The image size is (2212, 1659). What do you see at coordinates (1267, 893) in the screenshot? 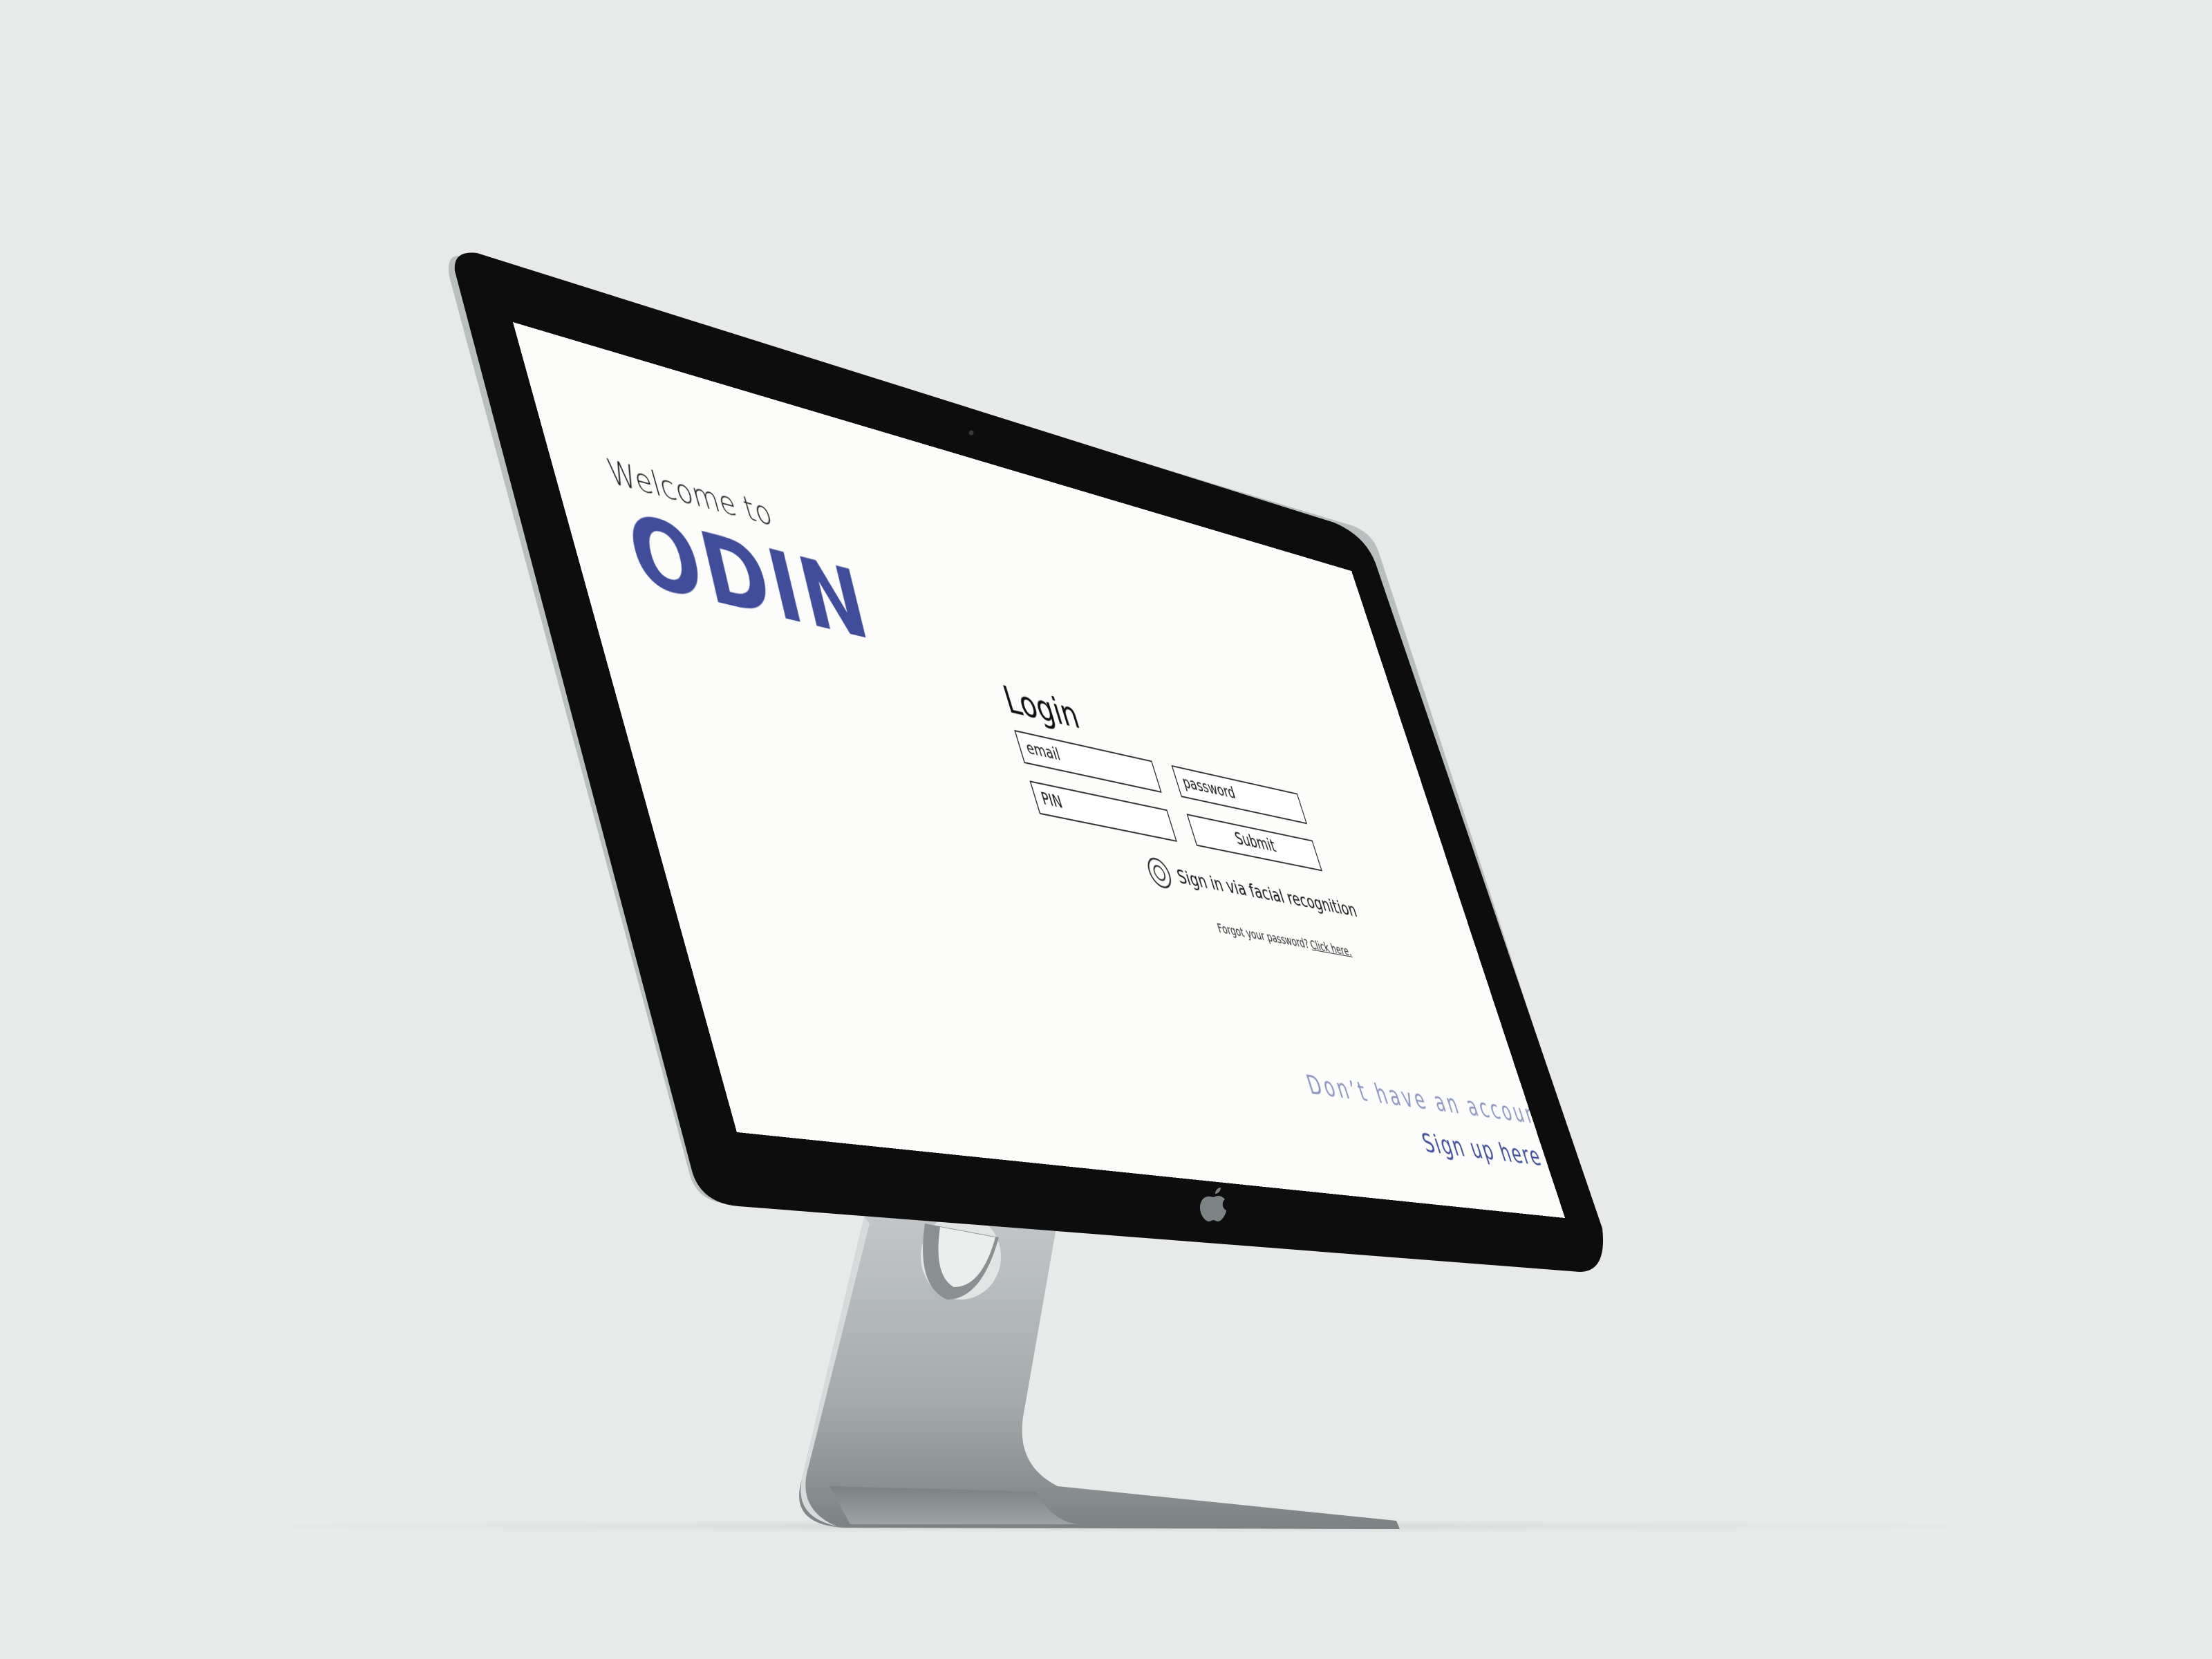
I see `facial-recognition-label: Sign in via facial recognition` at bounding box center [1267, 893].